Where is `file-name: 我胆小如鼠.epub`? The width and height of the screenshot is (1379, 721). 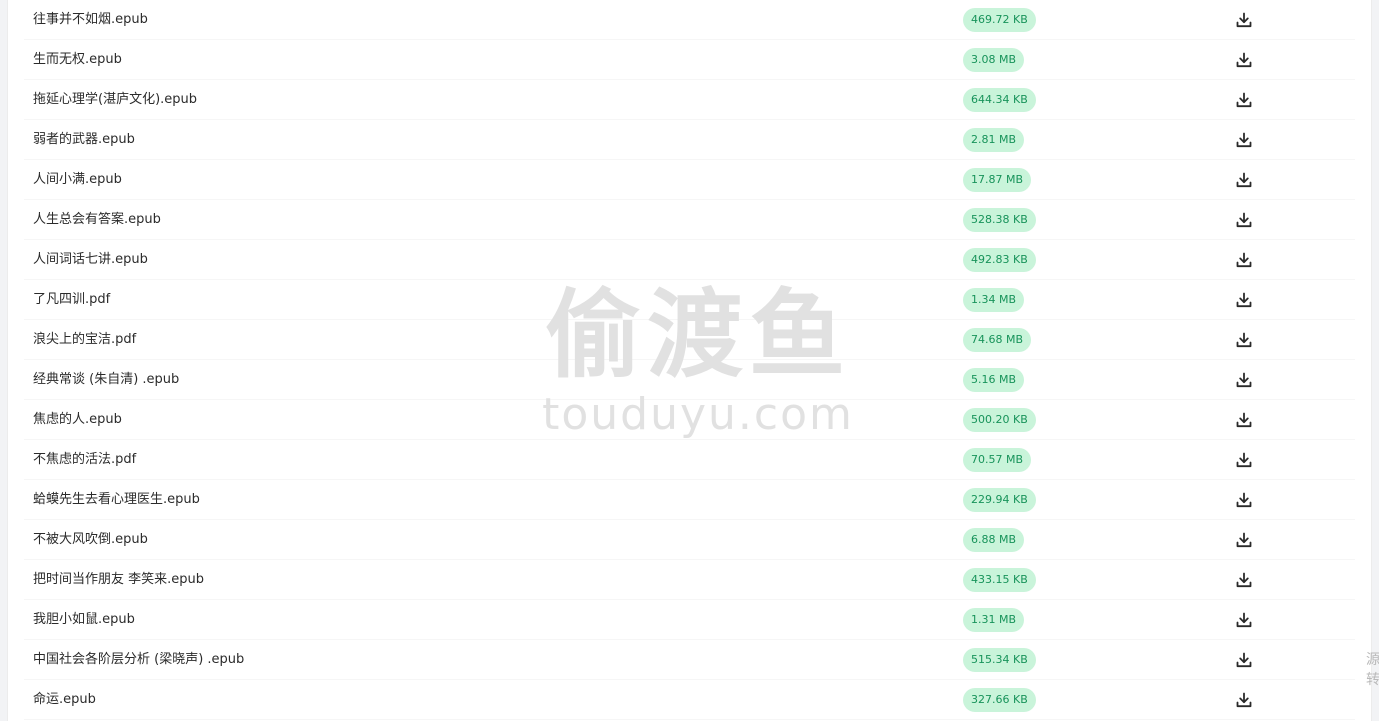
file-name: 我胆小如鼠.epub is located at coordinates (84, 620).